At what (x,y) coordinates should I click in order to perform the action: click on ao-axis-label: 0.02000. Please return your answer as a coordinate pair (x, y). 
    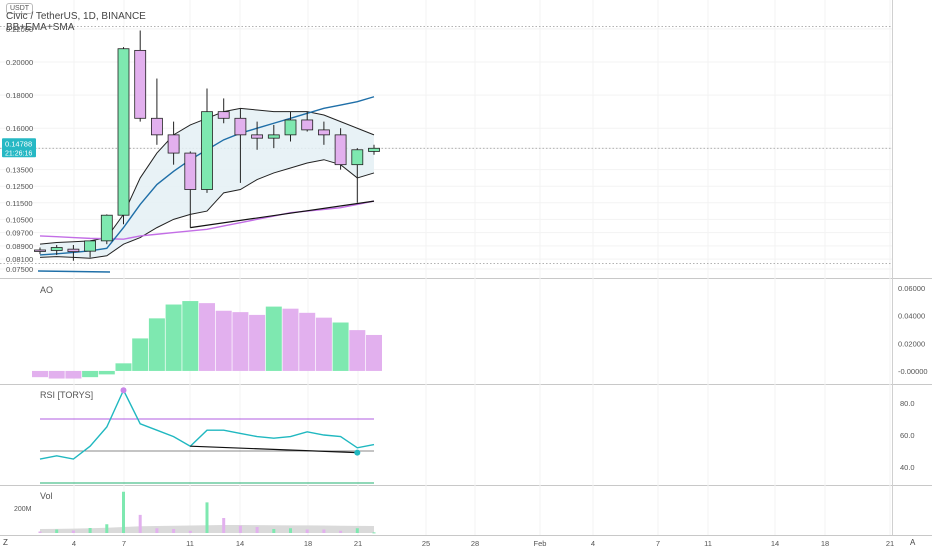
    Looking at the image, I should click on (911, 343).